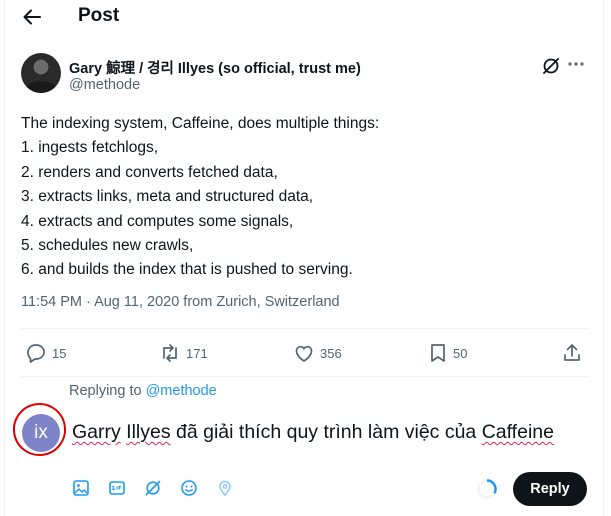  What do you see at coordinates (148, 432) in the screenshot?
I see `draft-word: Illyes` at bounding box center [148, 432].